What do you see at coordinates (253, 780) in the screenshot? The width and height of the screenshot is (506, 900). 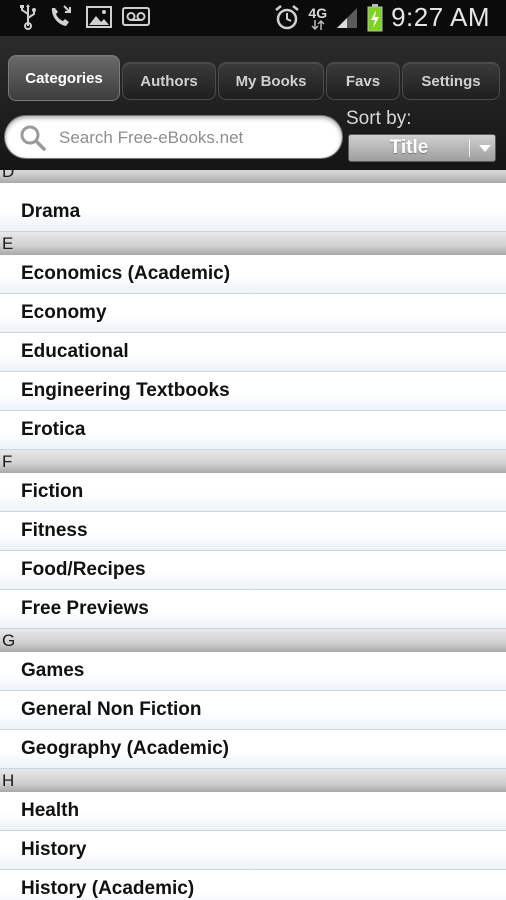 I see `section-header: H` at bounding box center [253, 780].